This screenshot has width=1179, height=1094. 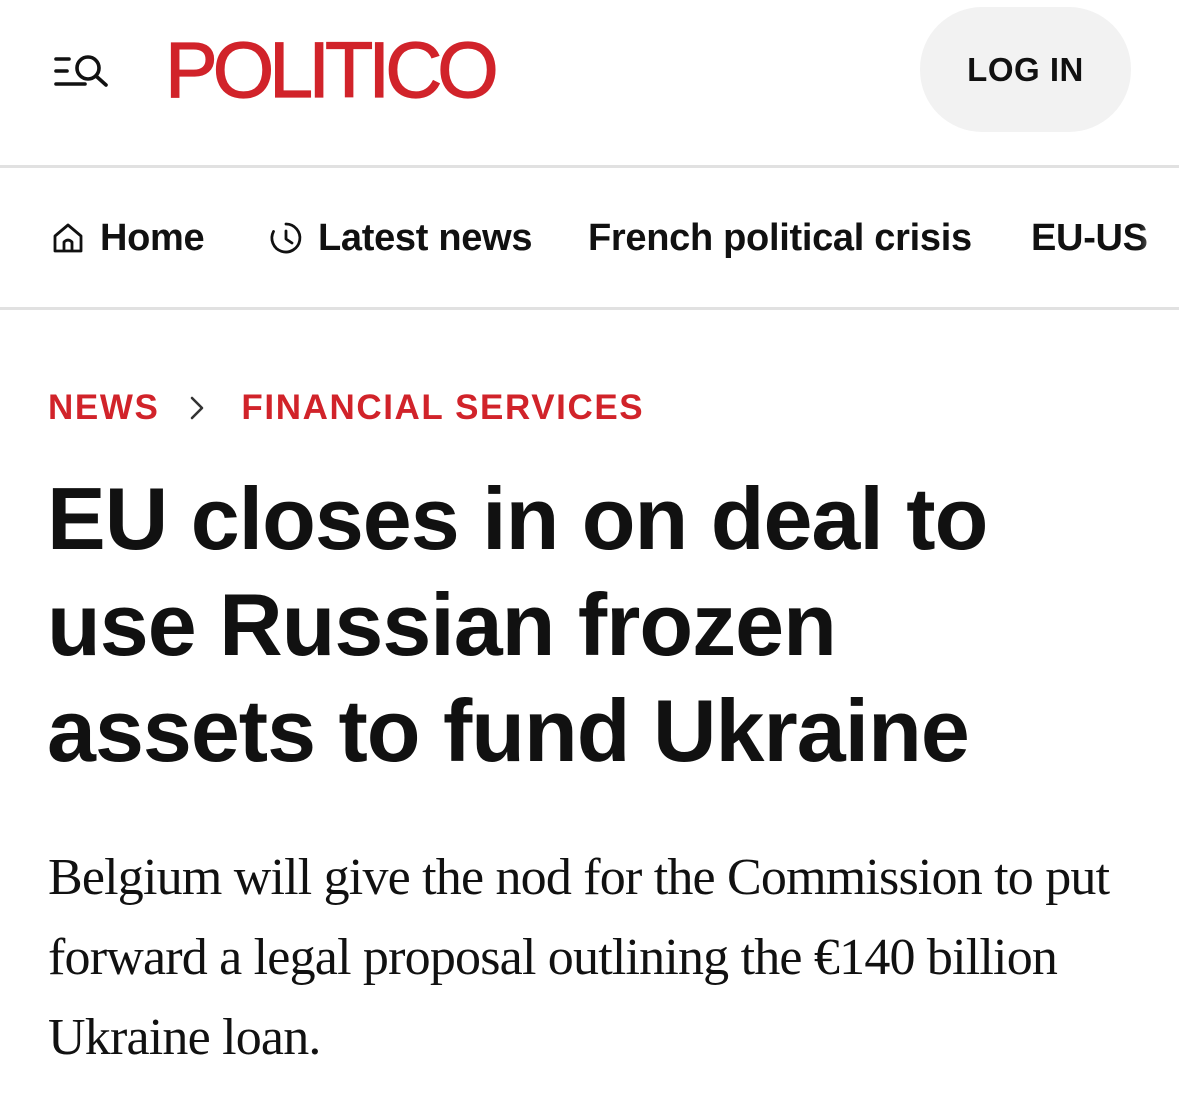 I want to click on breadcrumb-news-link: NEWS, so click(x=103, y=408).